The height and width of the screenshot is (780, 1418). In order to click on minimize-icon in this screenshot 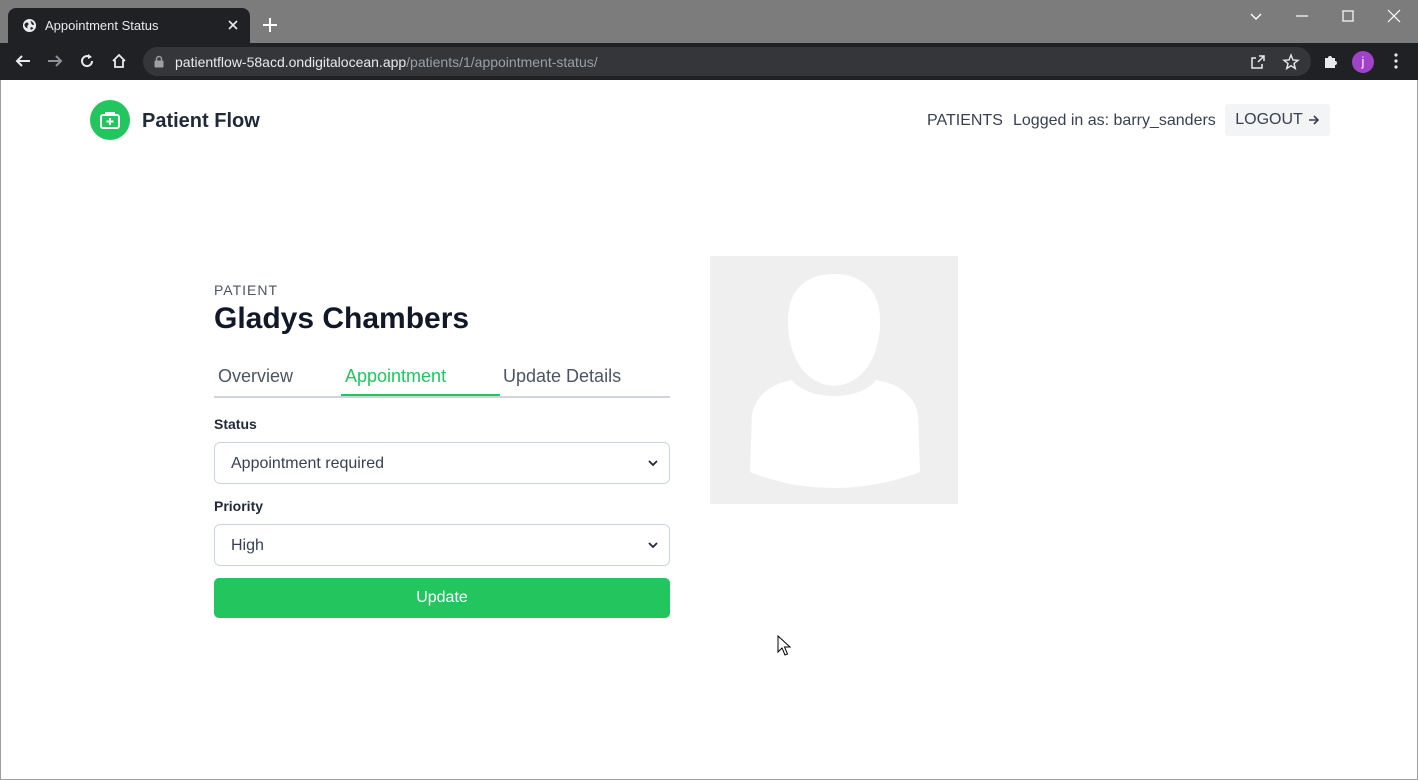, I will do `click(1302, 16)`.